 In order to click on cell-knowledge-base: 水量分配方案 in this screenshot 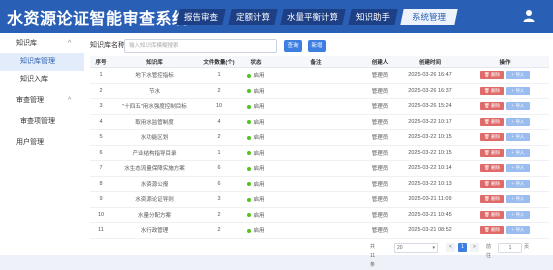, I will do `click(154, 215)`.